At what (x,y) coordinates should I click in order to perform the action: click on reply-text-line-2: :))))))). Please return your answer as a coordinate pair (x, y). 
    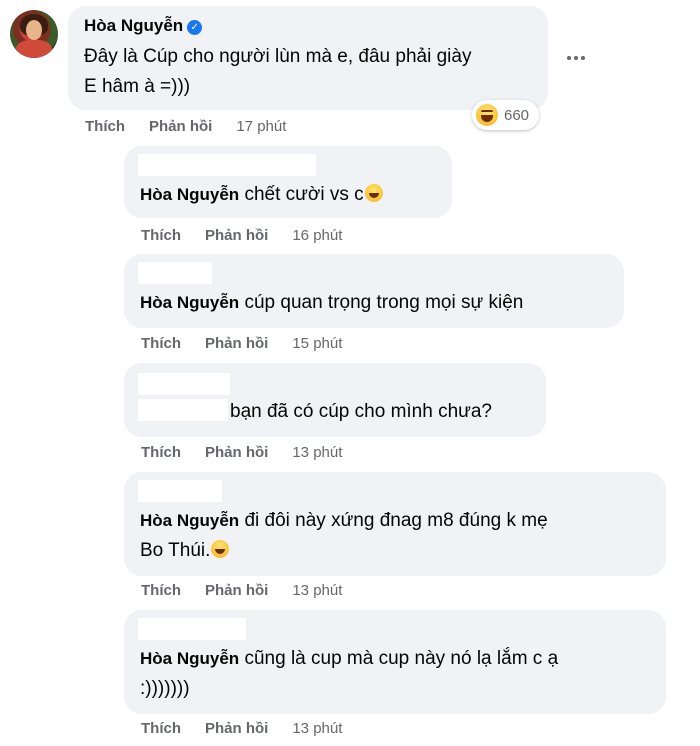
    Looking at the image, I should click on (165, 688).